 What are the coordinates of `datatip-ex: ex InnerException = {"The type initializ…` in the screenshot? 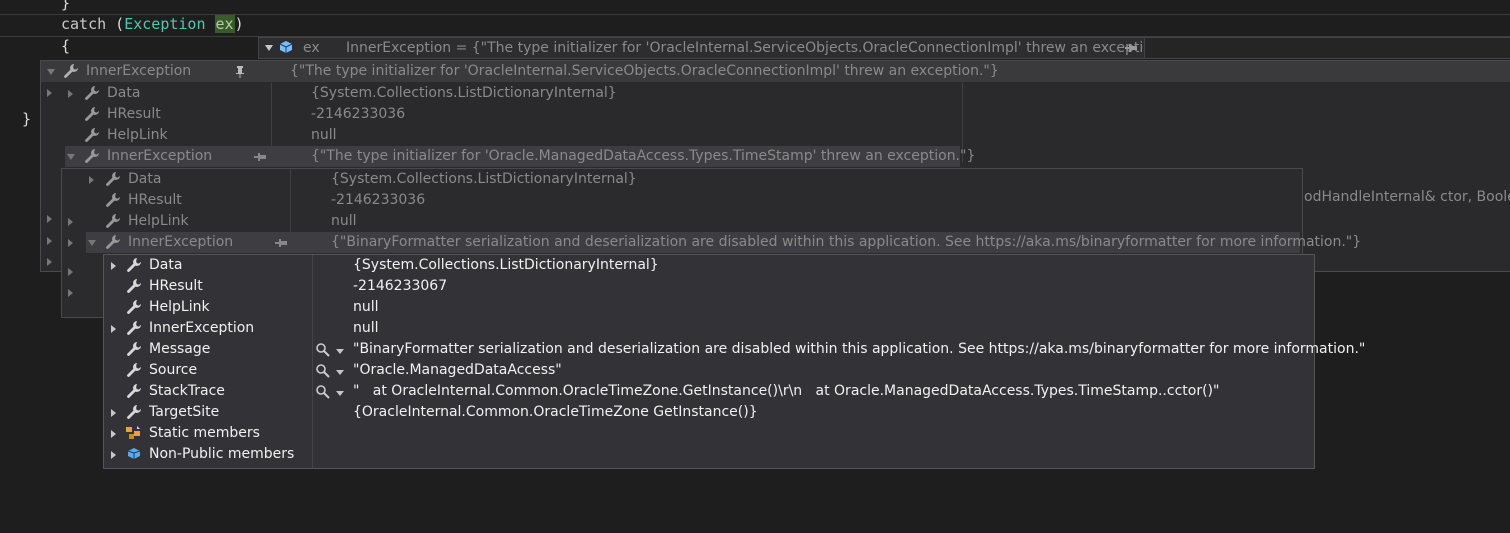 It's located at (719, 48).